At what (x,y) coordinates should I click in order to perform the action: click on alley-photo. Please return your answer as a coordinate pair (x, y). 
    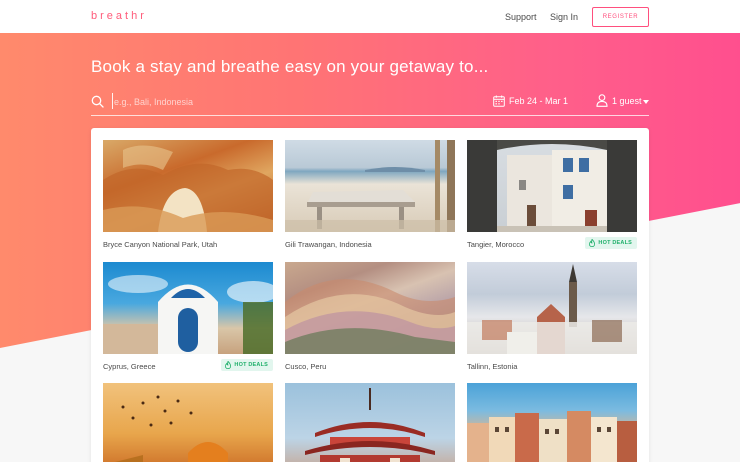
    Looking at the image, I should click on (552, 186).